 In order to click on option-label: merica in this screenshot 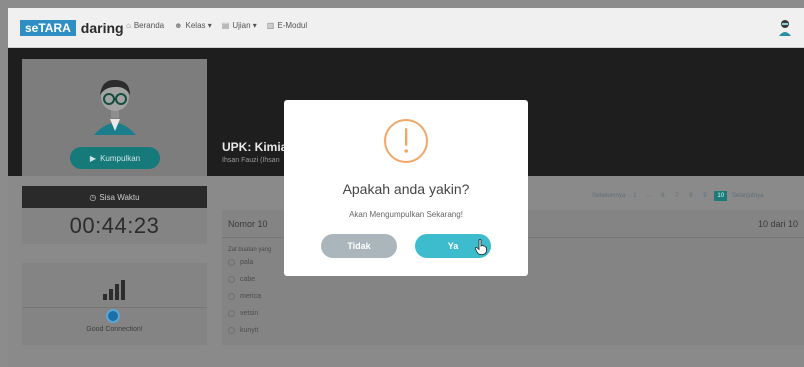, I will do `click(251, 296)`.